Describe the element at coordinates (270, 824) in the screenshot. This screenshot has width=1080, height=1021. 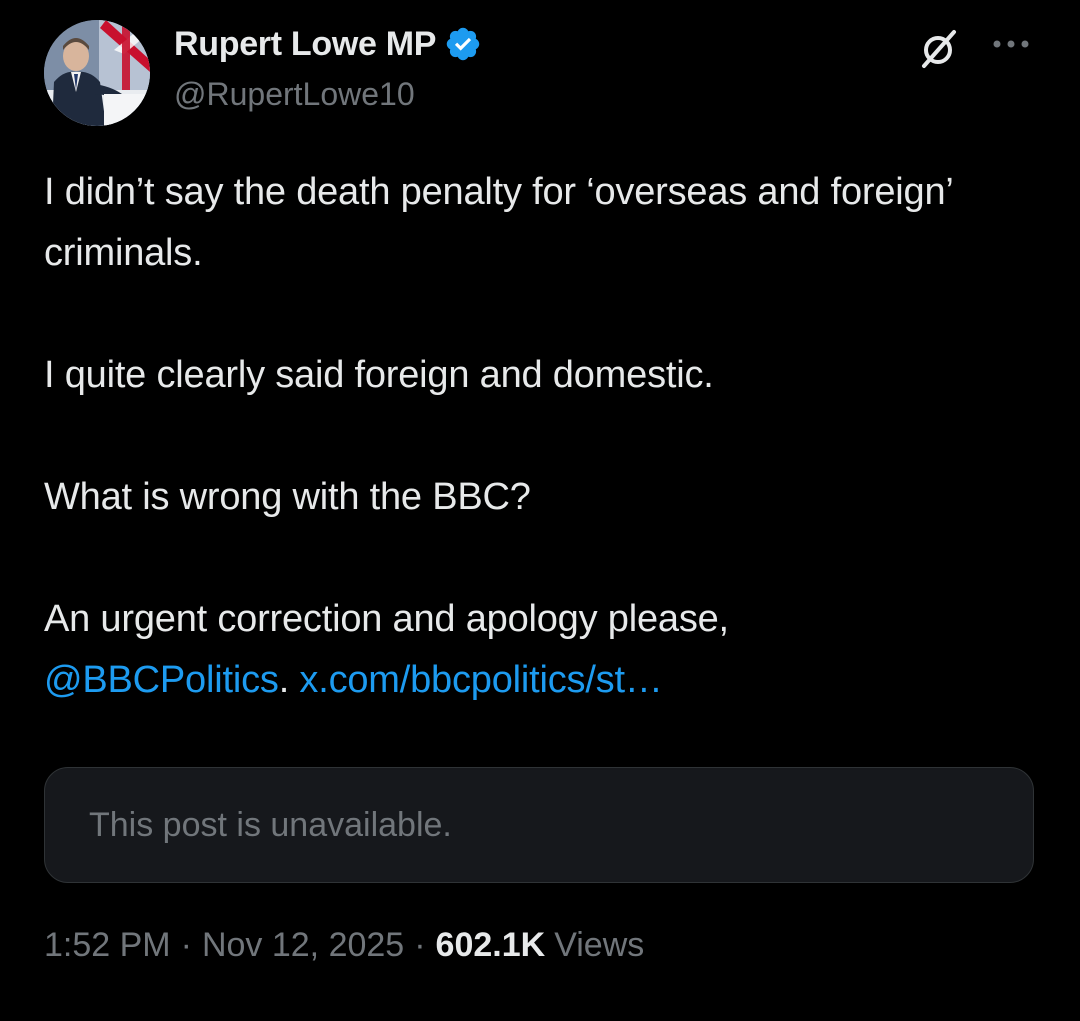
I see `unavailable-message: This post is unavailable.` at that location.